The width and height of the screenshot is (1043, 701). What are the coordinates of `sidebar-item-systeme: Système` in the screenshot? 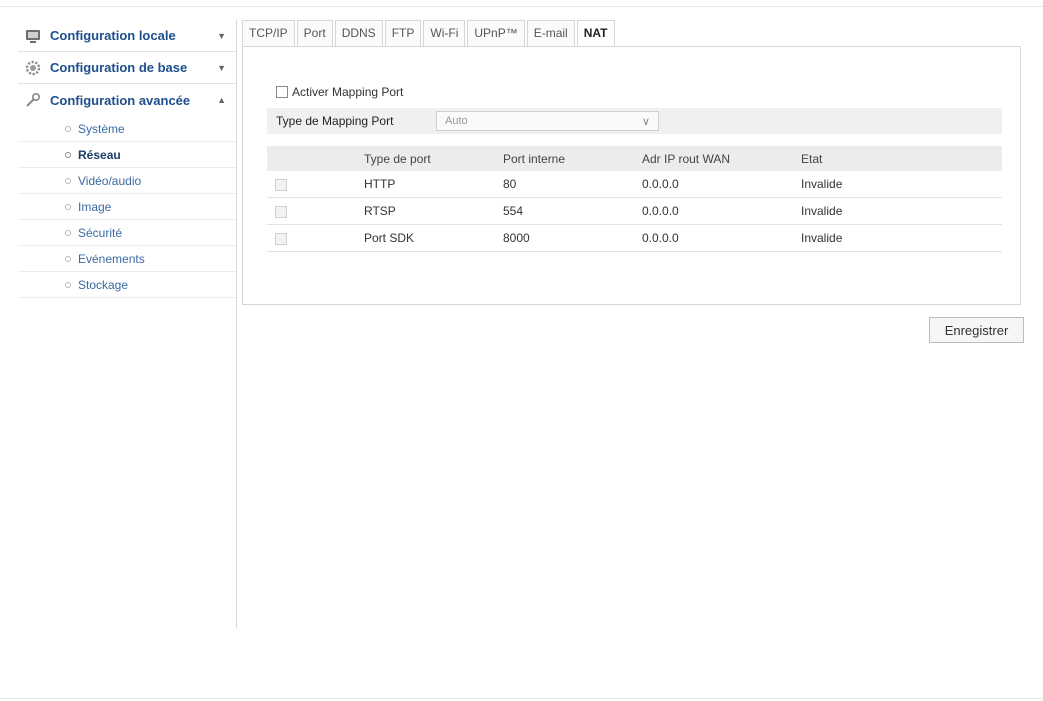 It's located at (127, 129).